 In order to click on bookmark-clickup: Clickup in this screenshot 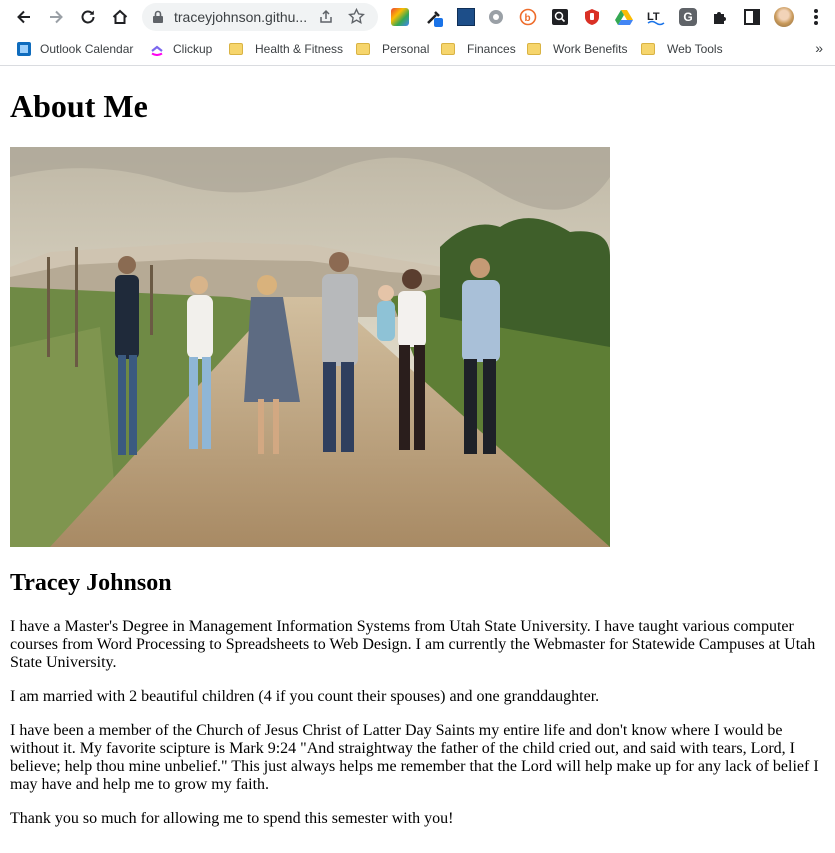, I will do `click(181, 49)`.